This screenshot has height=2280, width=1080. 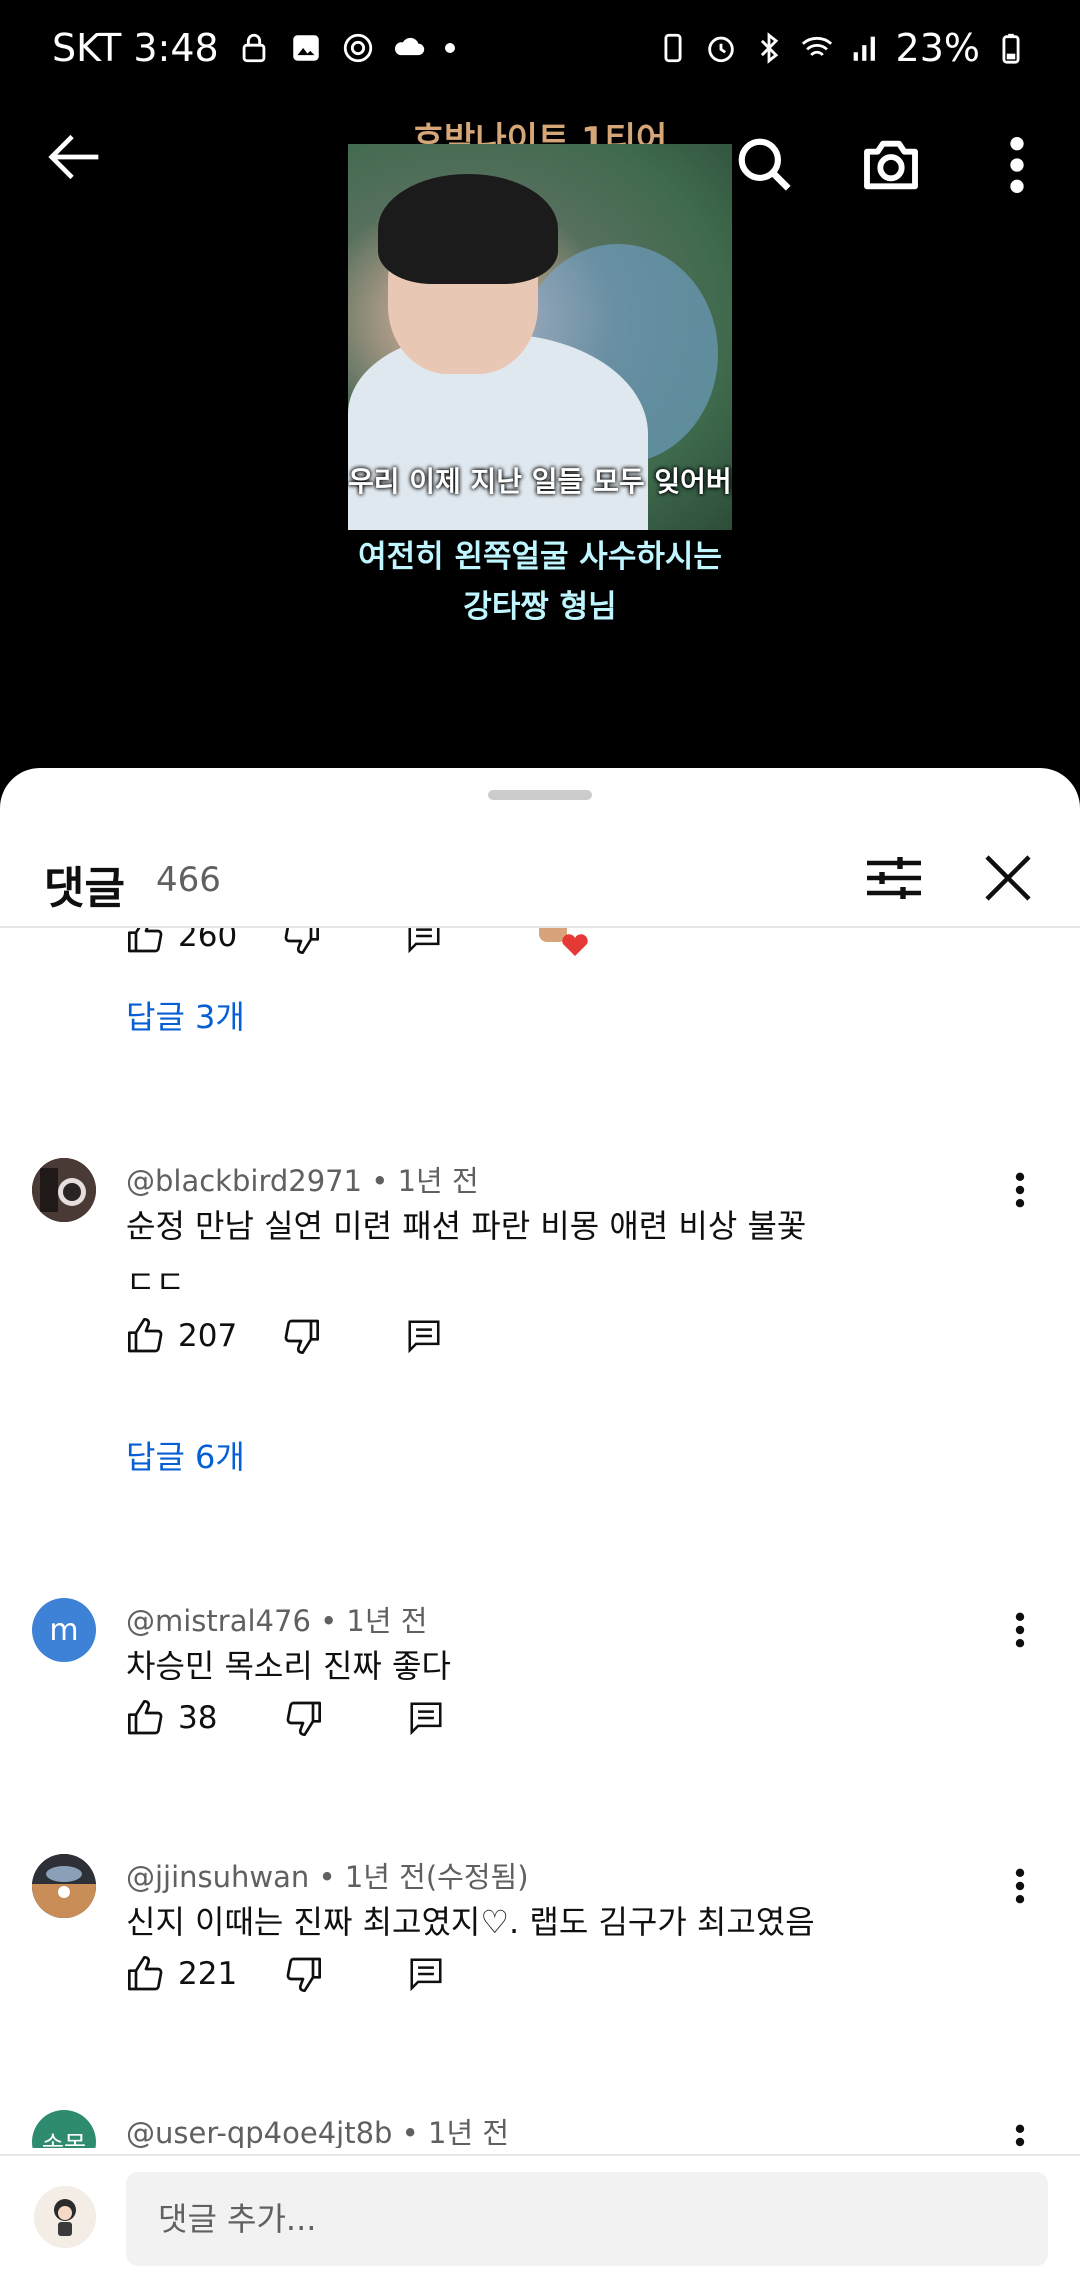 I want to click on more-options-button, so click(x=1017, y=165).